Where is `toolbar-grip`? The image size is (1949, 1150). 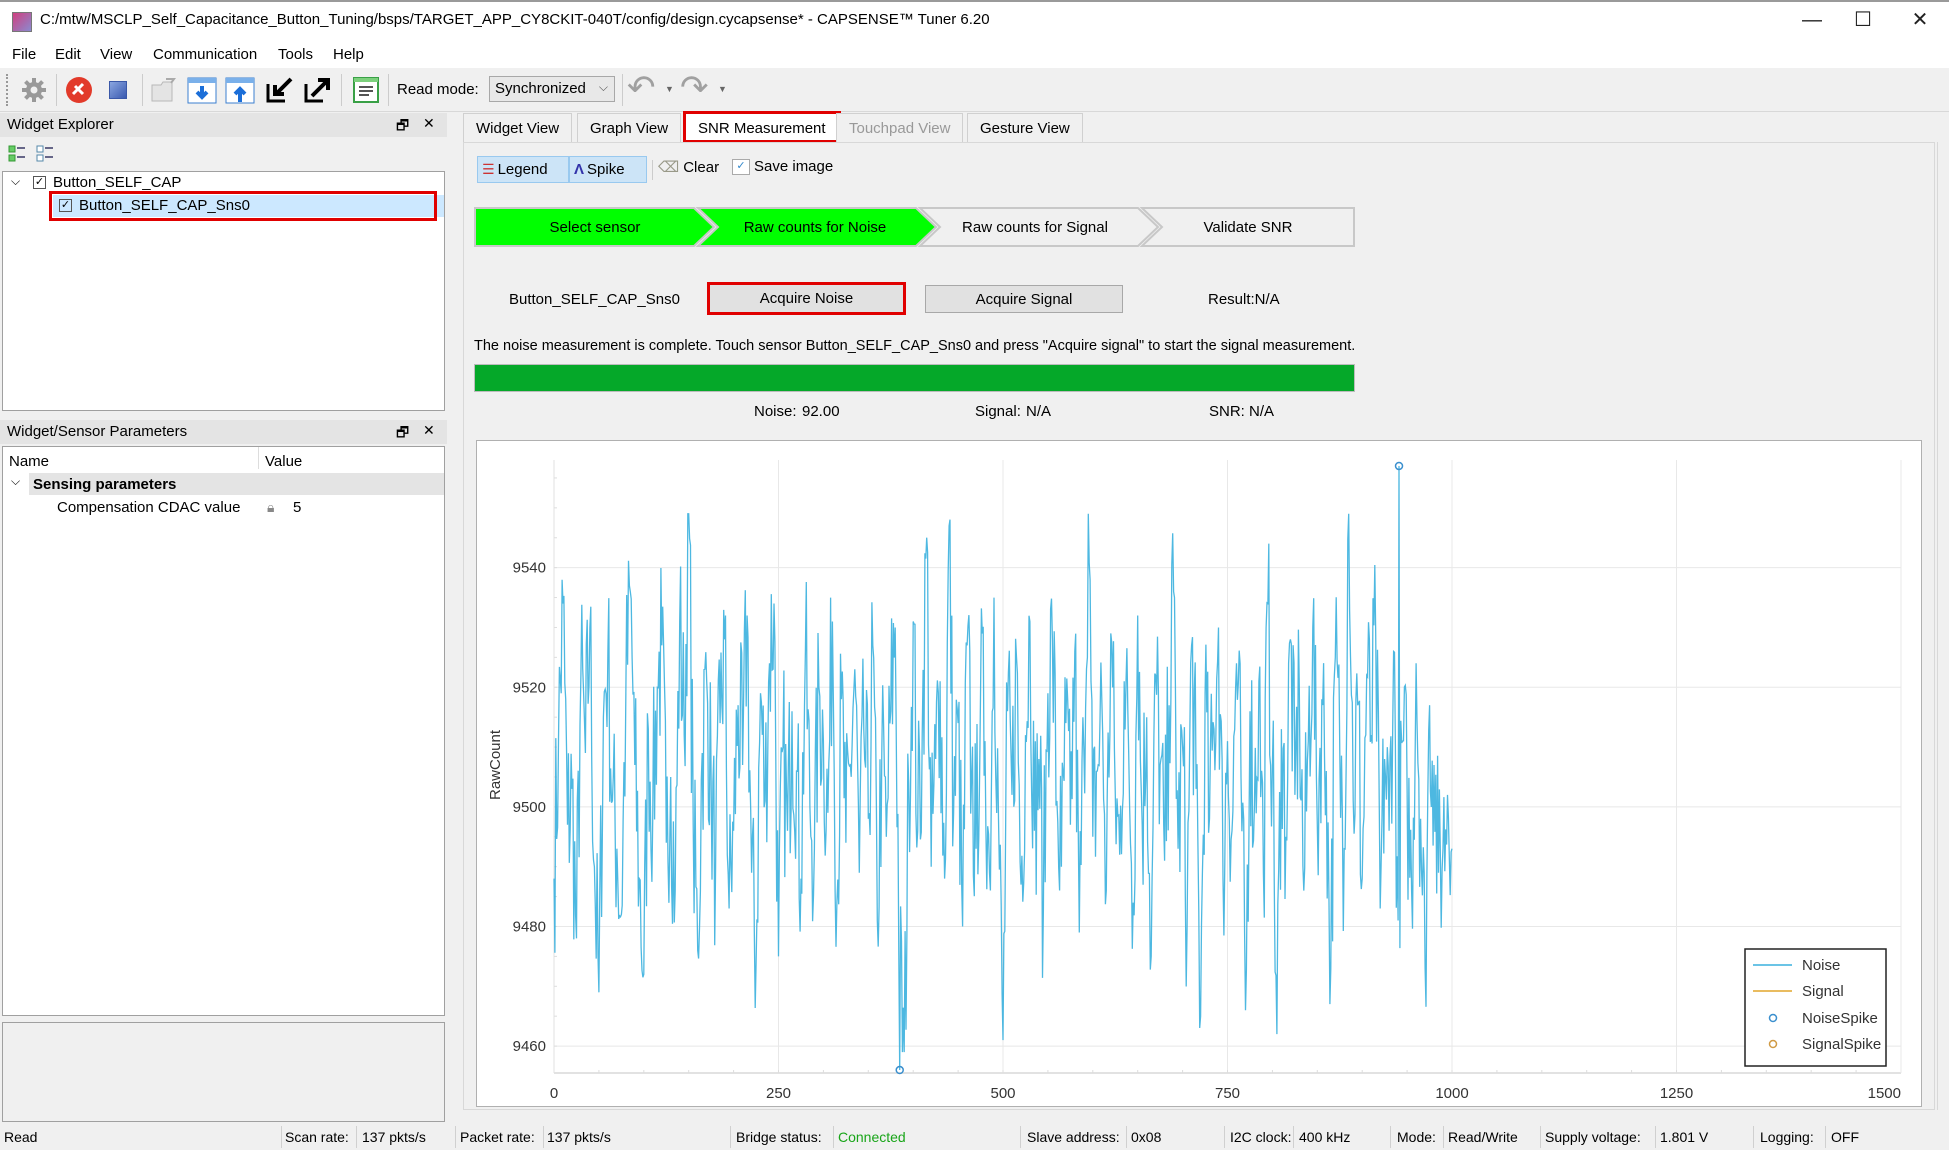
toolbar-grip is located at coordinates (7, 90).